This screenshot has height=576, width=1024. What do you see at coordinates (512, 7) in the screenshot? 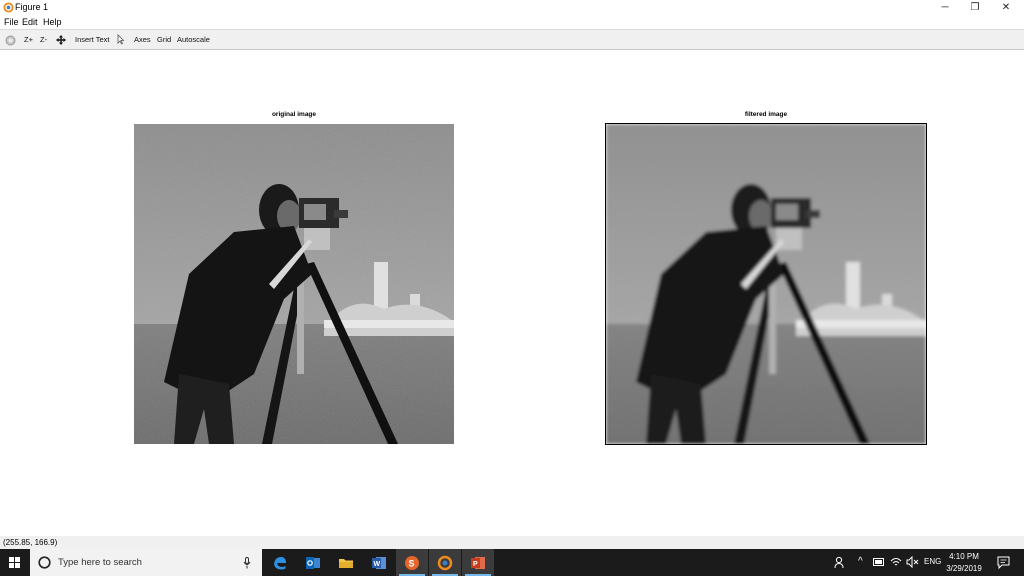
I see `title-bar: Figure 1 ─ ❐ ✕` at bounding box center [512, 7].